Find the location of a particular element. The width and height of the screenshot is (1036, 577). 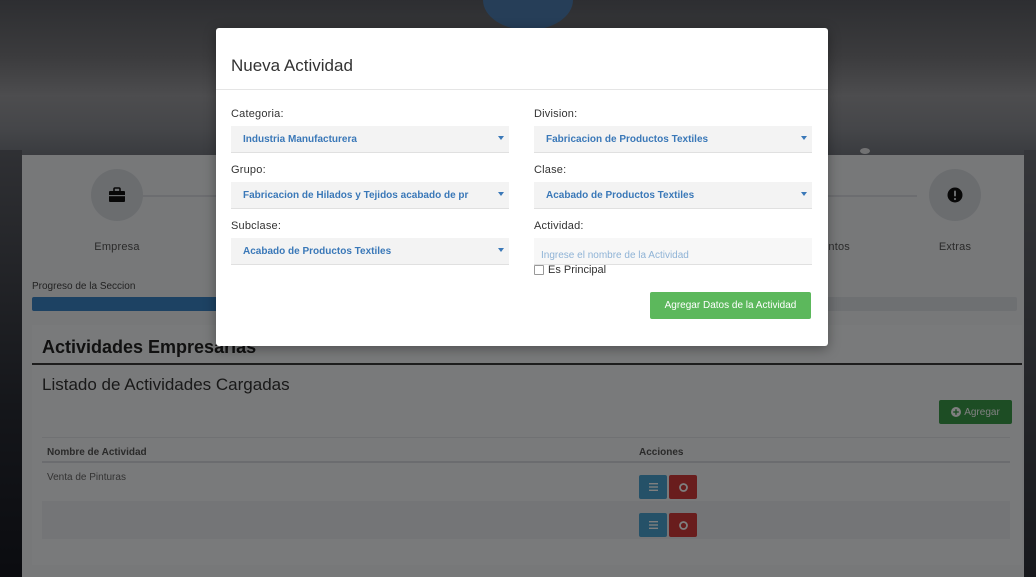

division-label: Division: is located at coordinates (556, 114).